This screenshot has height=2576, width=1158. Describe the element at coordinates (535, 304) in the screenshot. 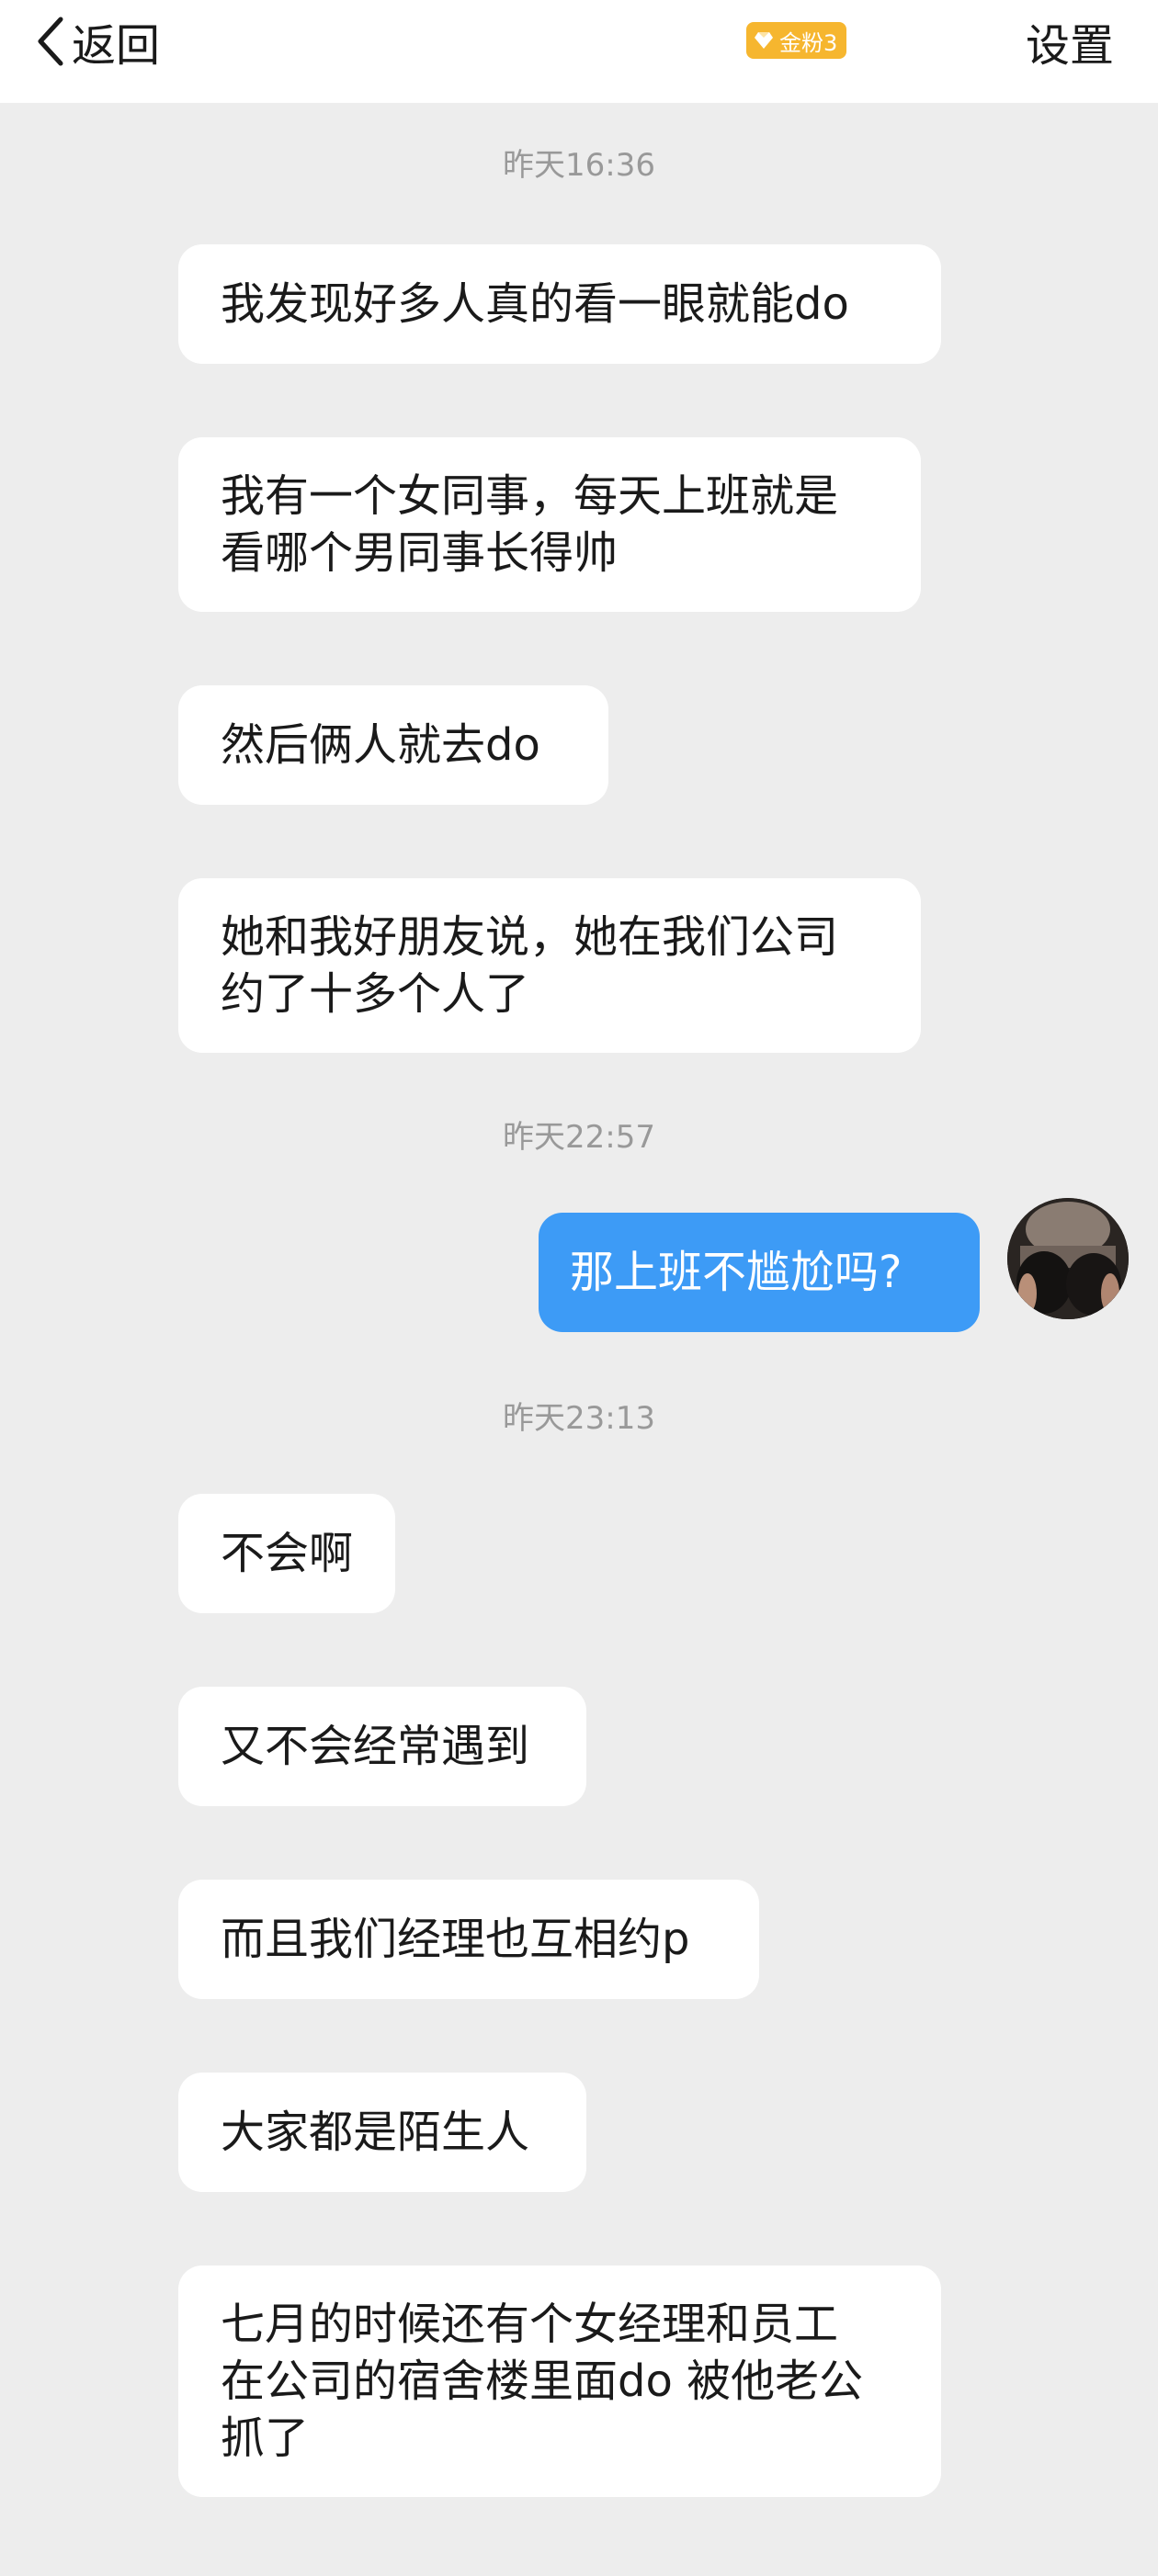

I see `message-text: 我发现好多人真的看一眼就能do` at that location.